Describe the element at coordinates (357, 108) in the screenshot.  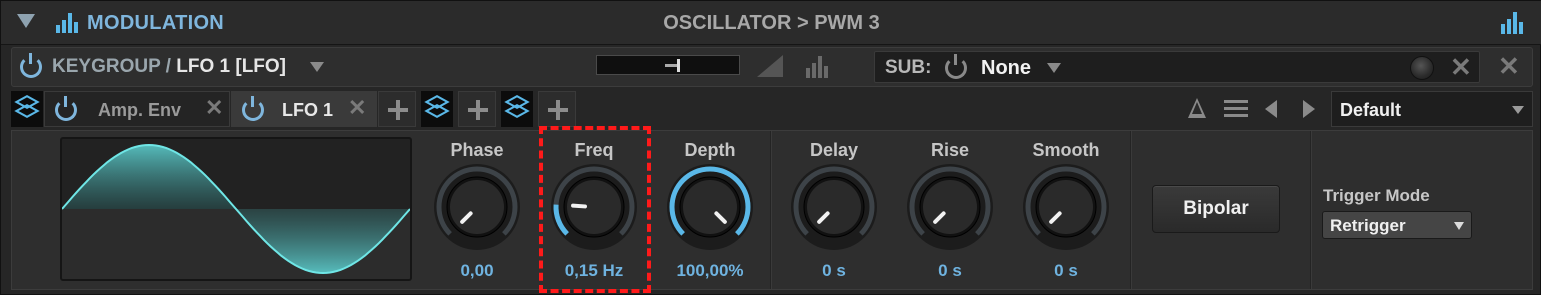
I see `lfo-close-icon: ✕` at that location.